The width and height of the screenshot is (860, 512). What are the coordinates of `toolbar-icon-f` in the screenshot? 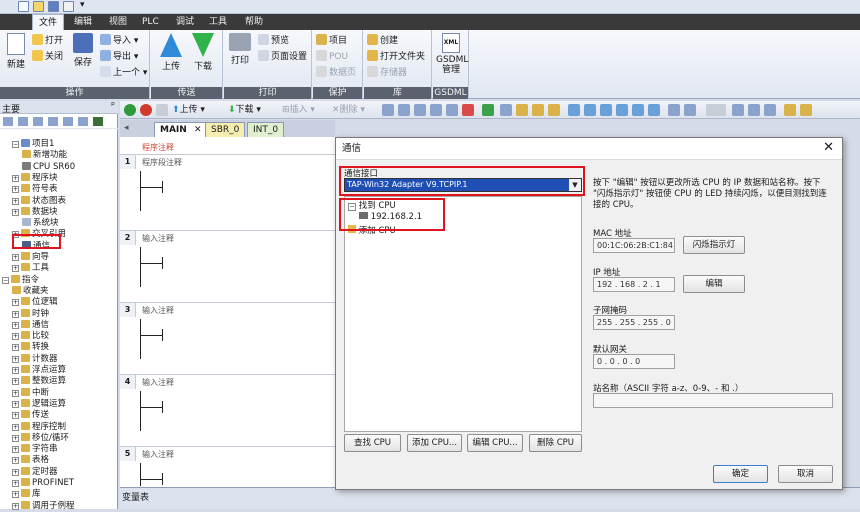 It's located at (468, 110).